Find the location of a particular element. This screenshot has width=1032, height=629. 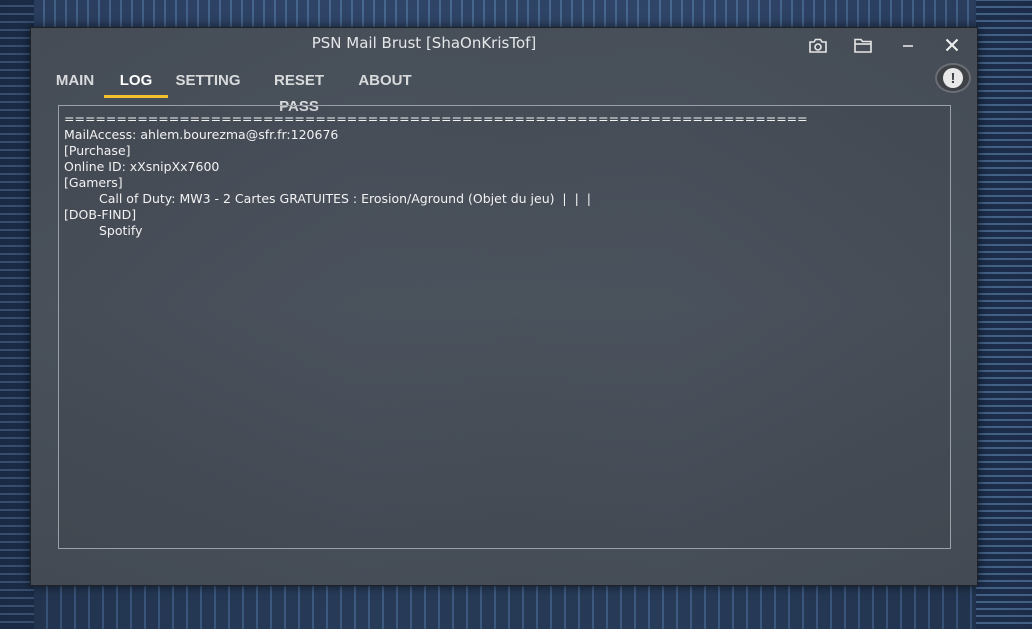

title-bar: PSN Mail Brust [ShaOnKrisTof] is located at coordinates (504, 44).